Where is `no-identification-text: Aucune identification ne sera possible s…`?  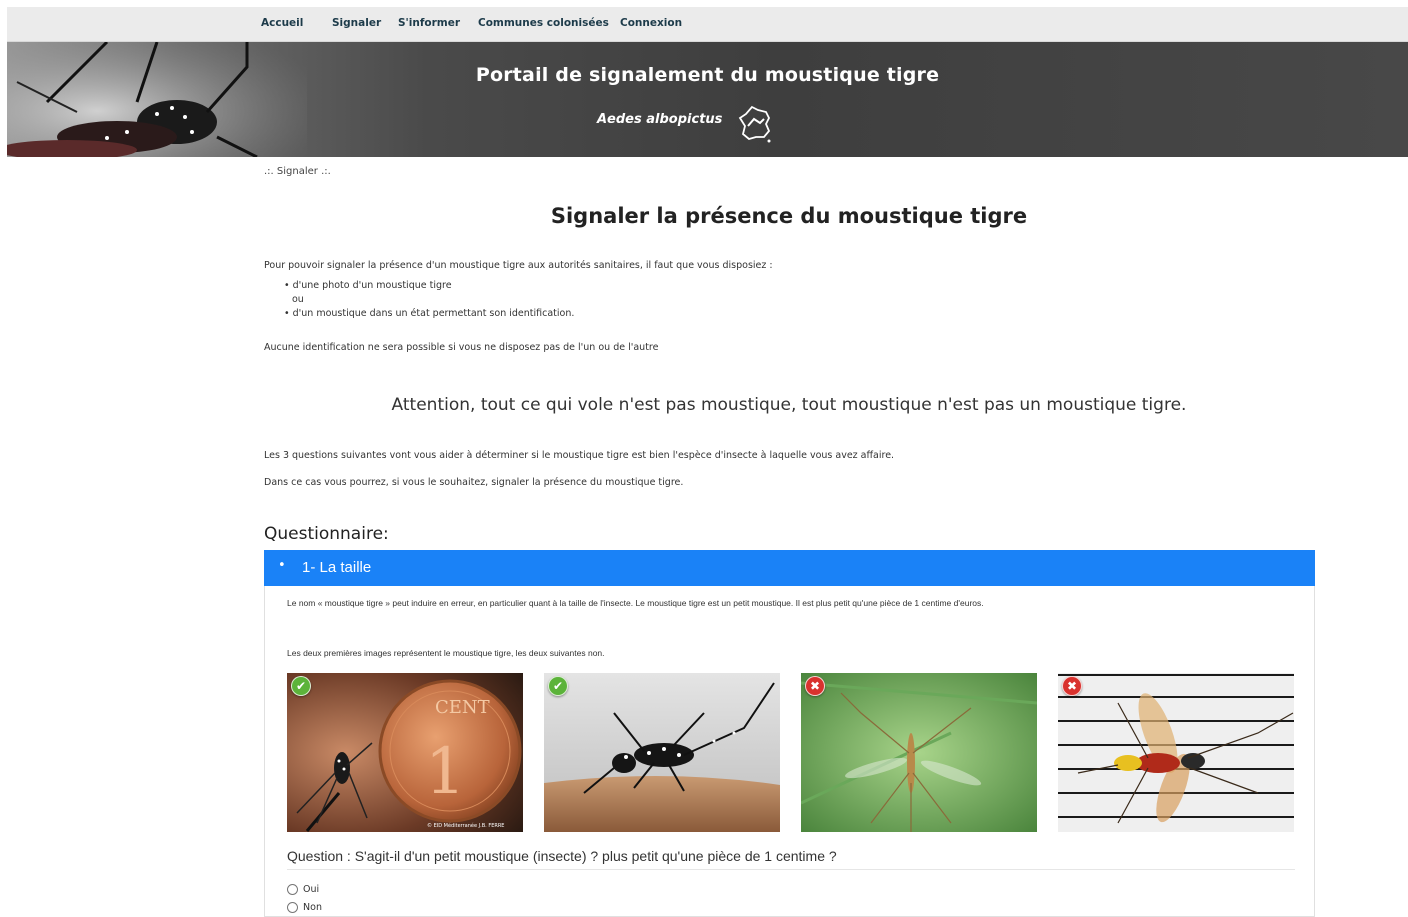 no-identification-text: Aucune identification ne sera possible s… is located at coordinates (461, 347).